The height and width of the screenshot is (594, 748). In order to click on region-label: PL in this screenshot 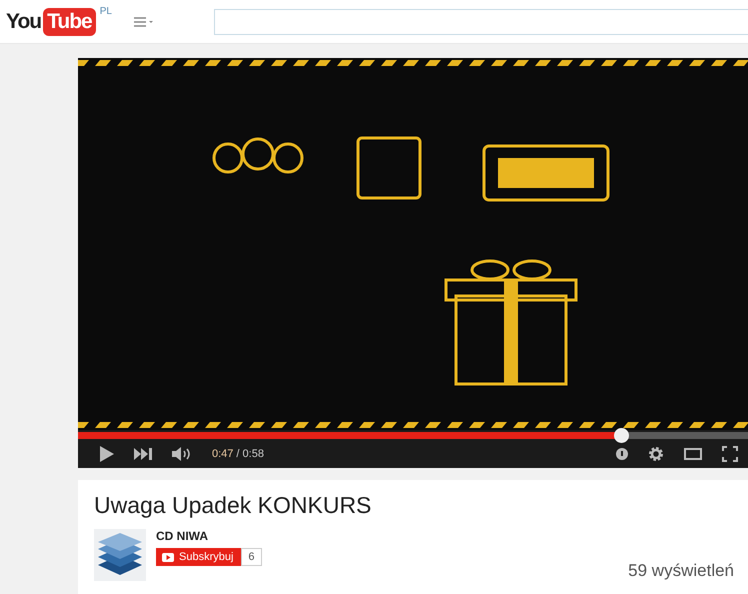, I will do `click(106, 11)`.